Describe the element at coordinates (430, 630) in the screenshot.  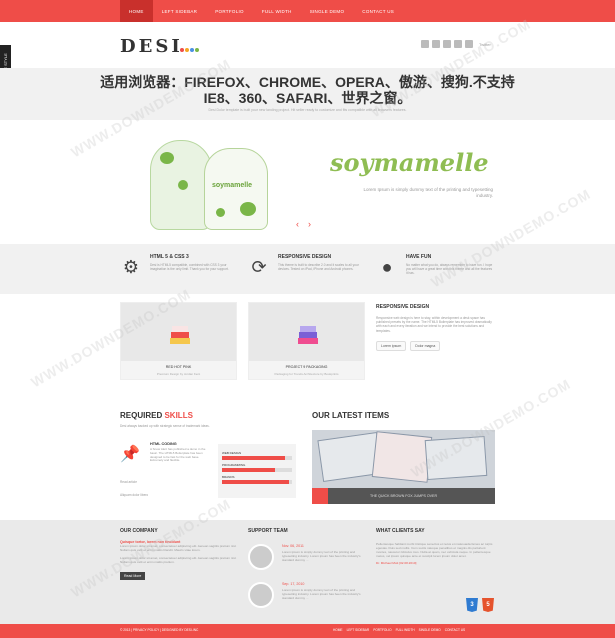
I see `bottom-nav-single-demo: SINGLE DEMO` at that location.